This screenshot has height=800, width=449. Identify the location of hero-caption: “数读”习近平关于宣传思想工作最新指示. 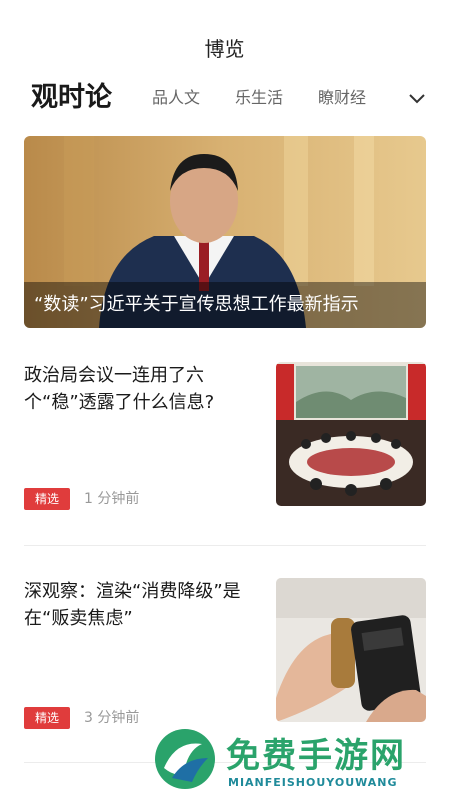
(225, 305).